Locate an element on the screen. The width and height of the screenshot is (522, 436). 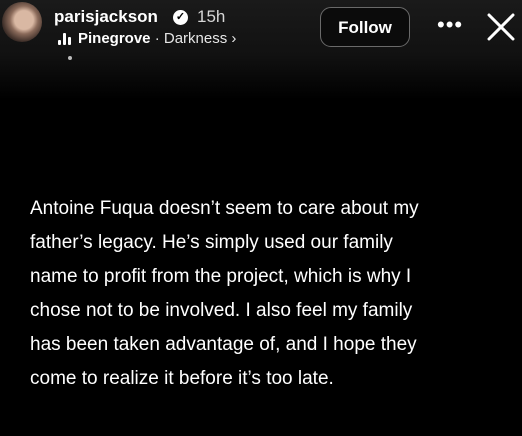
caption-line: come to realize it before it’s too late. is located at coordinates (182, 378).